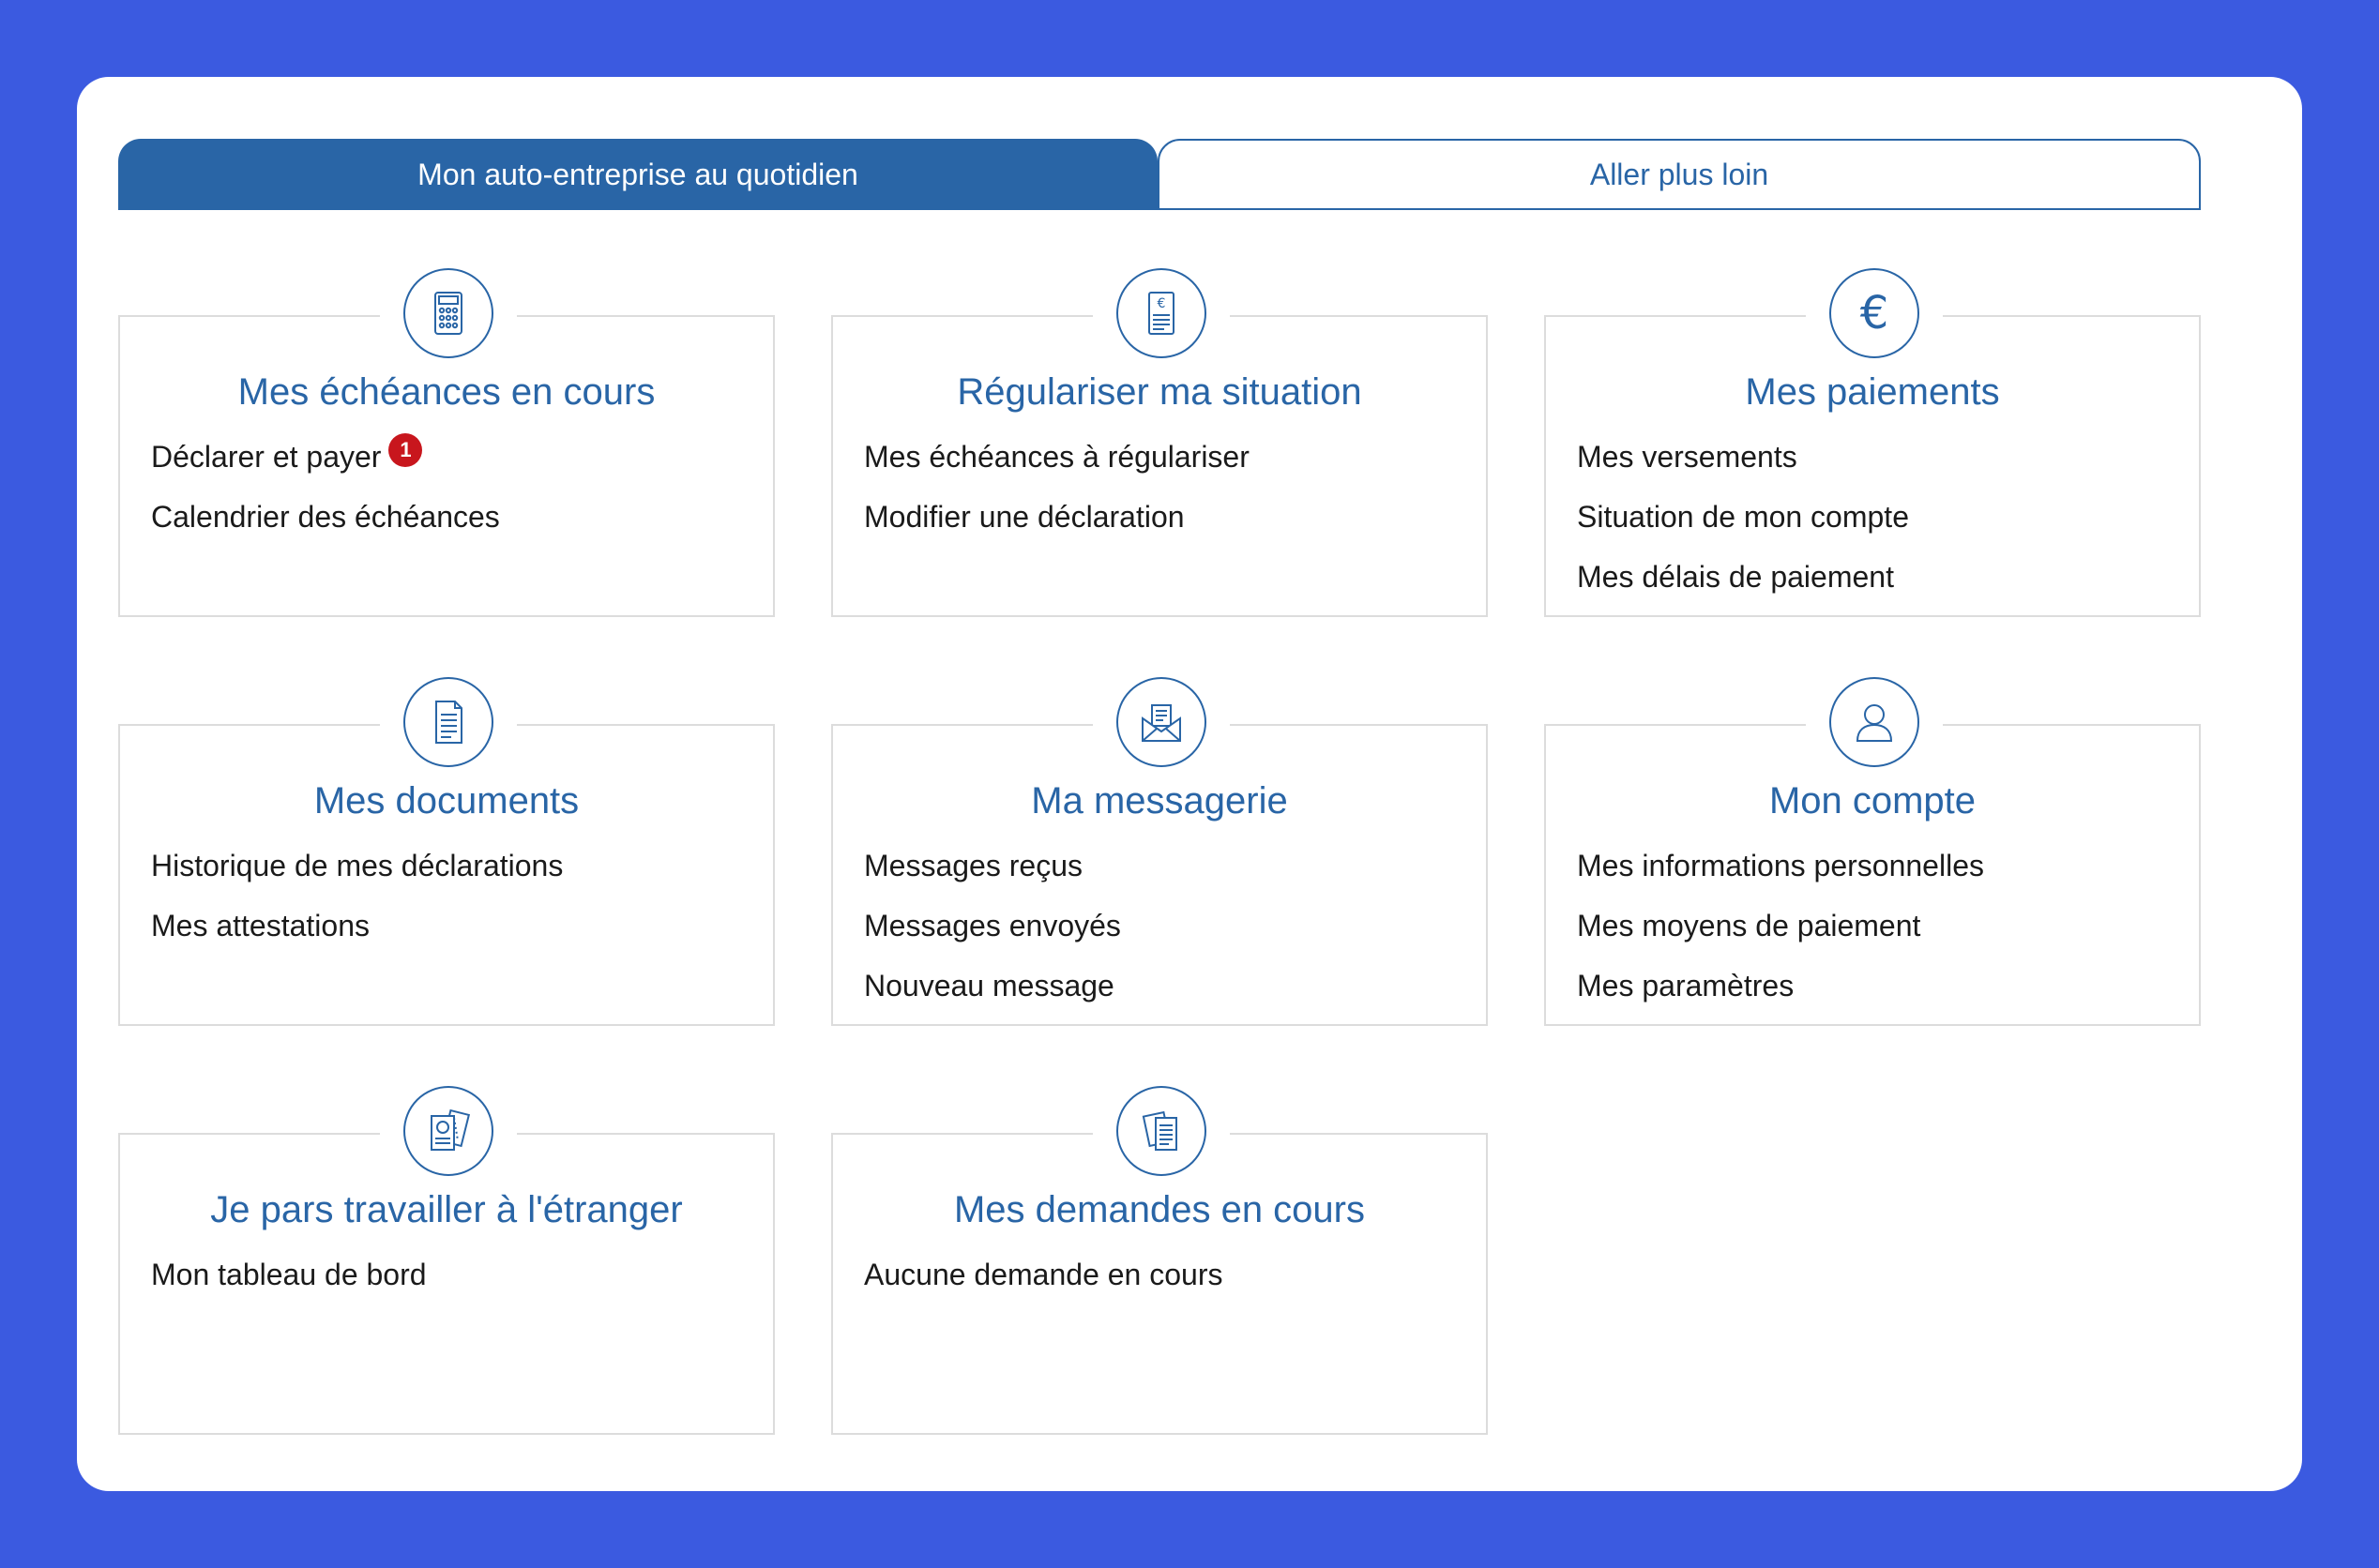  I want to click on document-icon, so click(448, 722).